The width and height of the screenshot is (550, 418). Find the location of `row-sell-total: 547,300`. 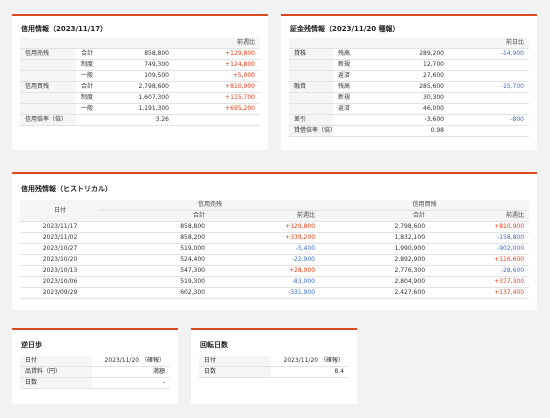

row-sell-total: 547,300 is located at coordinates (155, 271).